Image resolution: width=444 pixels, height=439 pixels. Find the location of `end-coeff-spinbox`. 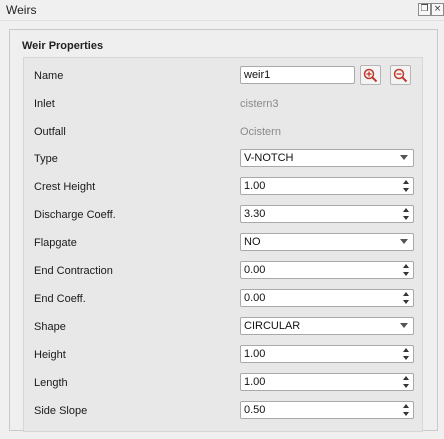

end-coeff-spinbox is located at coordinates (327, 298).